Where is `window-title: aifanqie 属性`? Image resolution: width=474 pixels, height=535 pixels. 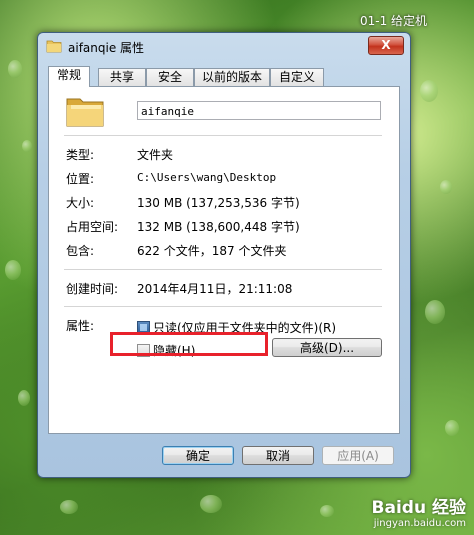 window-title: aifanqie 属性 is located at coordinates (106, 48).